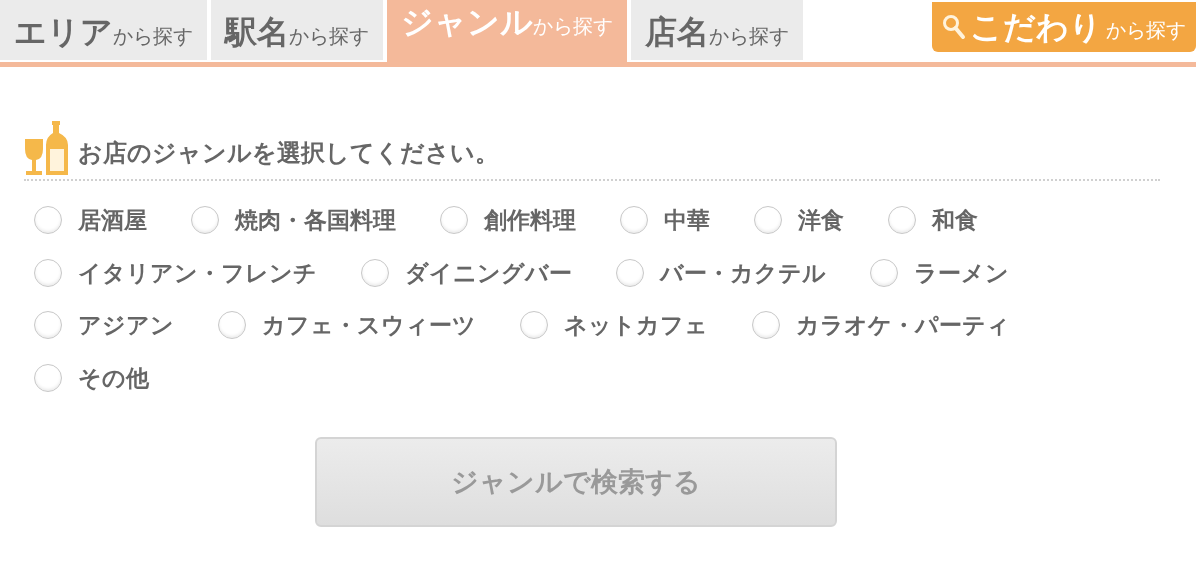 This screenshot has height=573, width=1200. I want to click on genre-radio-option: 焼肉・各国料理, so click(293, 220).